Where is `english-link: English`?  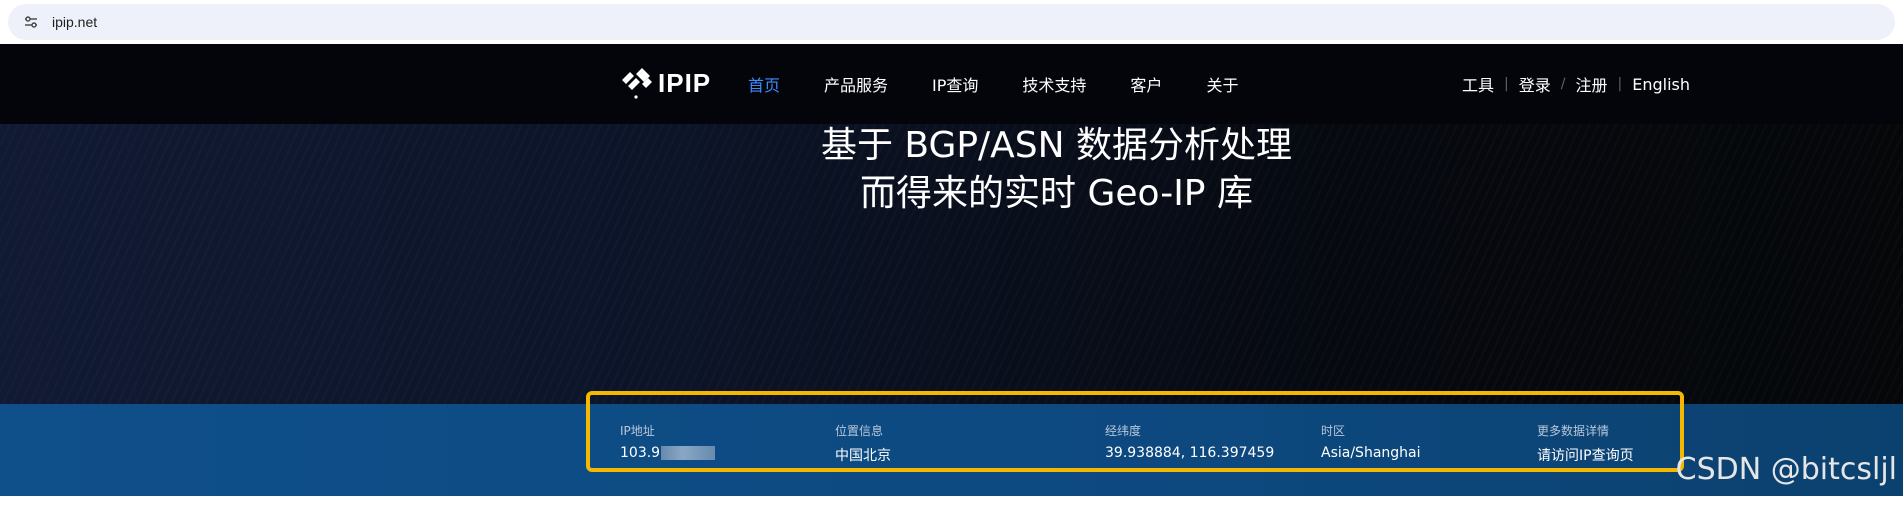 english-link: English is located at coordinates (1661, 84).